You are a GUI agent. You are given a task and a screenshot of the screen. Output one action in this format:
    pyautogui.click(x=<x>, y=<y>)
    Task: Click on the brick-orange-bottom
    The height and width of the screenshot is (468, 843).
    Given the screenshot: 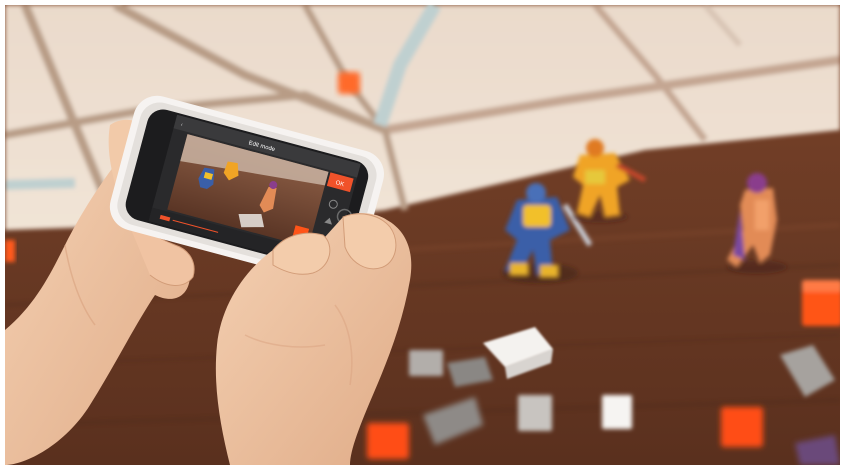 What is the action you would take?
    pyautogui.click(x=388, y=441)
    